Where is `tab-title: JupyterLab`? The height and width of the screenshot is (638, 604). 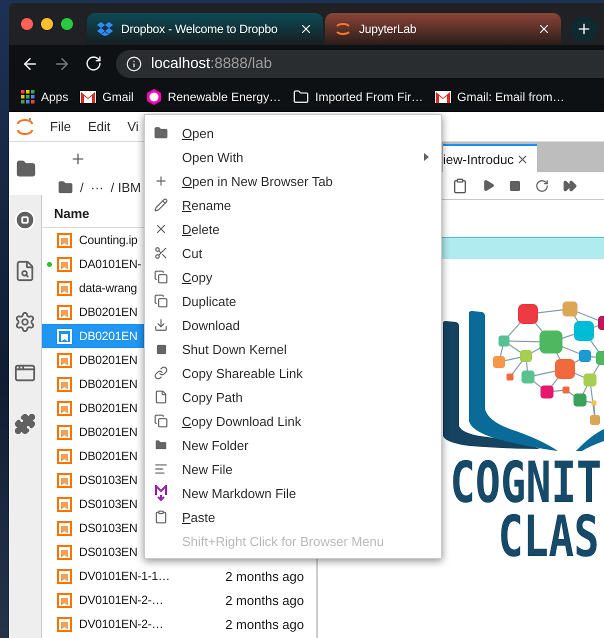
tab-title: JupyterLab is located at coordinates (388, 29).